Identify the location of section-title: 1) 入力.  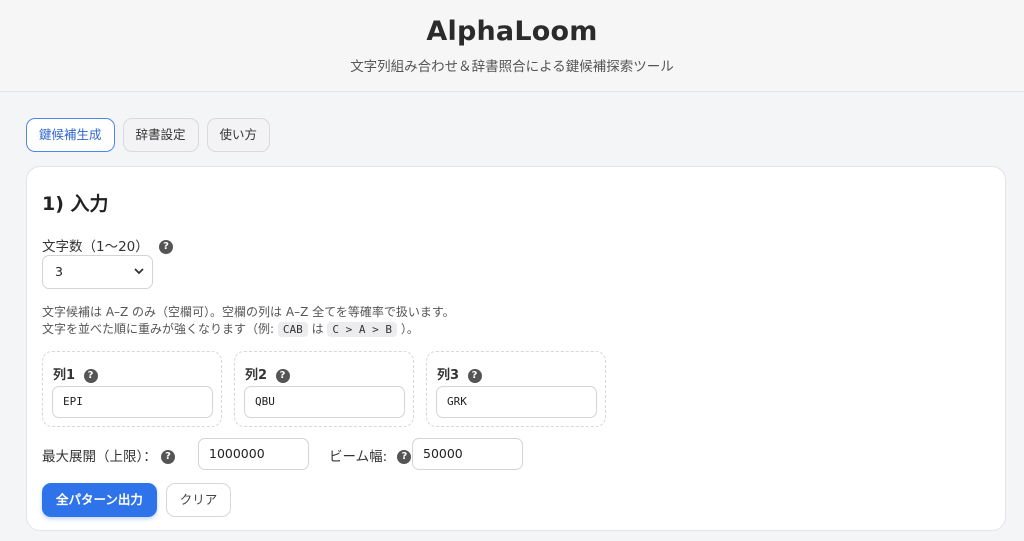
(75, 204).